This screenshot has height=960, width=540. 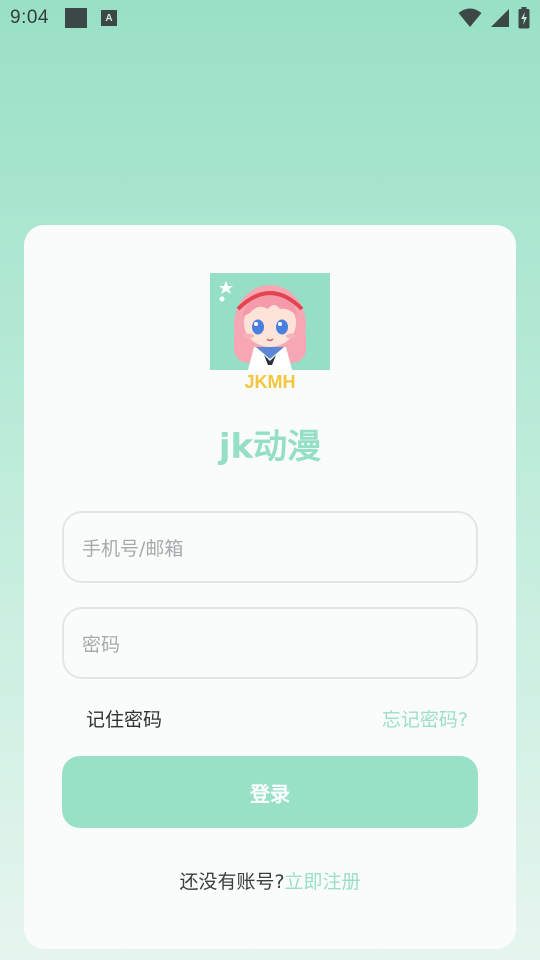 What do you see at coordinates (269, 382) in the screenshot?
I see `svg-text: JKMH` at bounding box center [269, 382].